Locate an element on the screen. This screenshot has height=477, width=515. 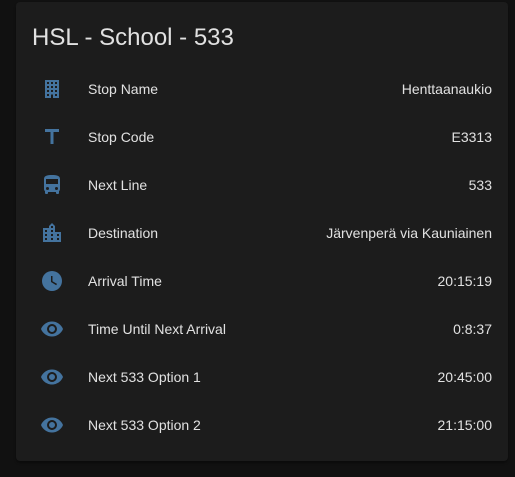
entity-label: Next 533 Option 2 is located at coordinates (144, 425).